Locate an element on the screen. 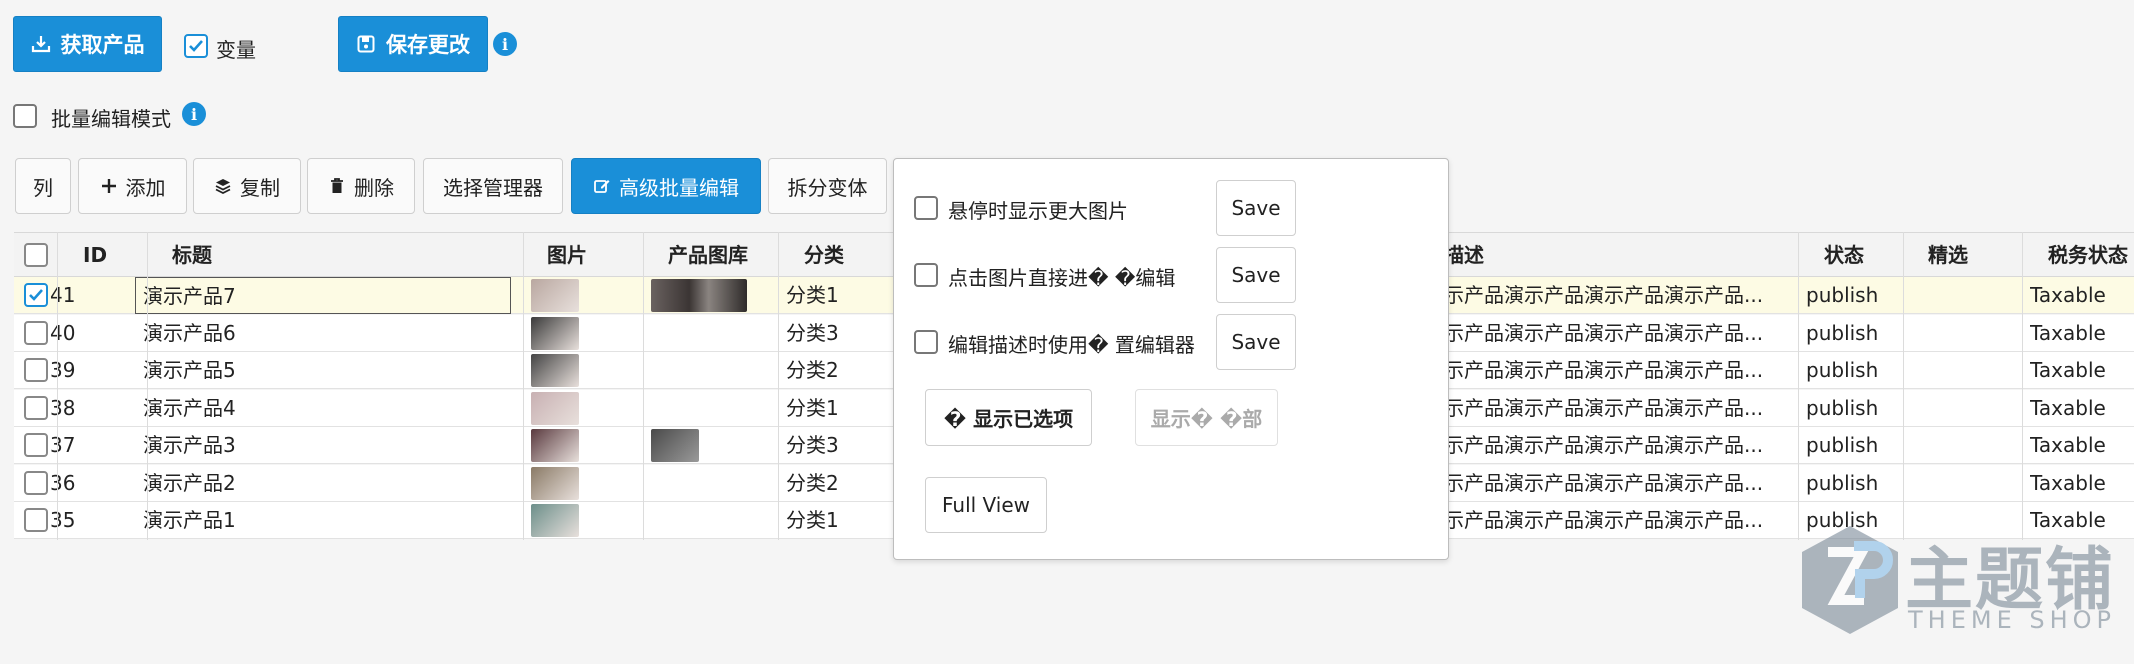 This screenshot has width=2134, height=664. full-view-button: Full View is located at coordinates (986, 505).